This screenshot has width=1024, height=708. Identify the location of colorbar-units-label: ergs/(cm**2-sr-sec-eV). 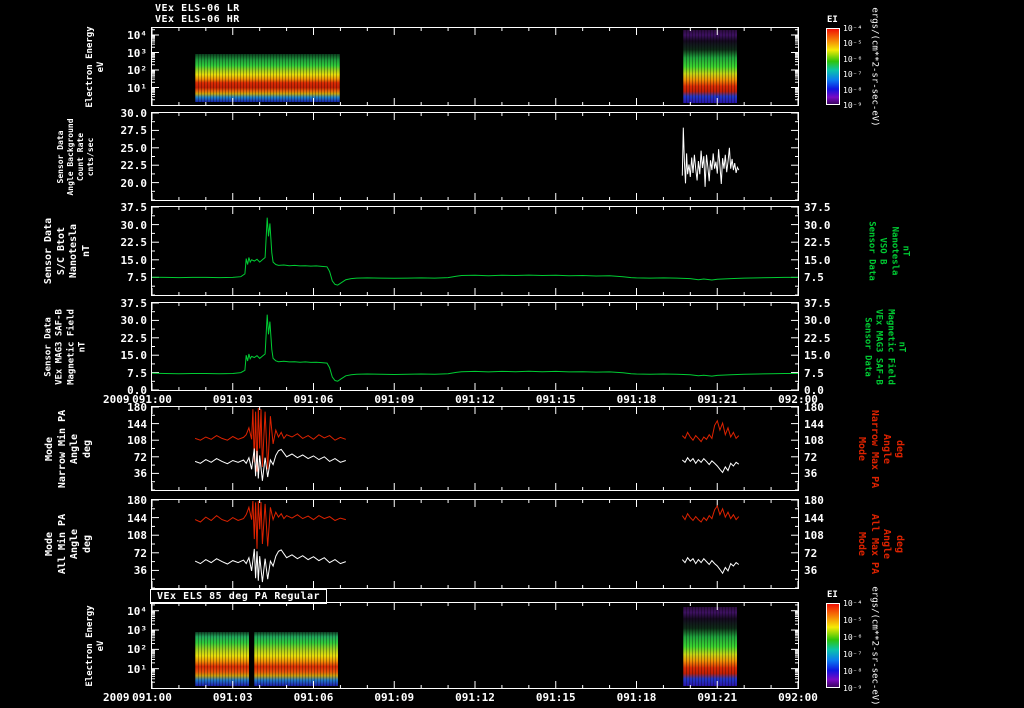
(874, 645).